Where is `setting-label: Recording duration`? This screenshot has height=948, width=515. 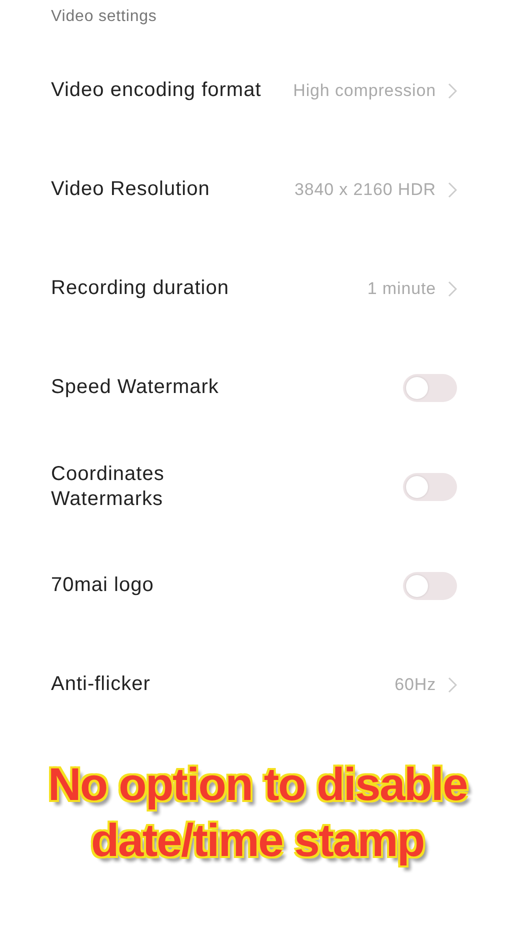
setting-label: Recording duration is located at coordinates (140, 288).